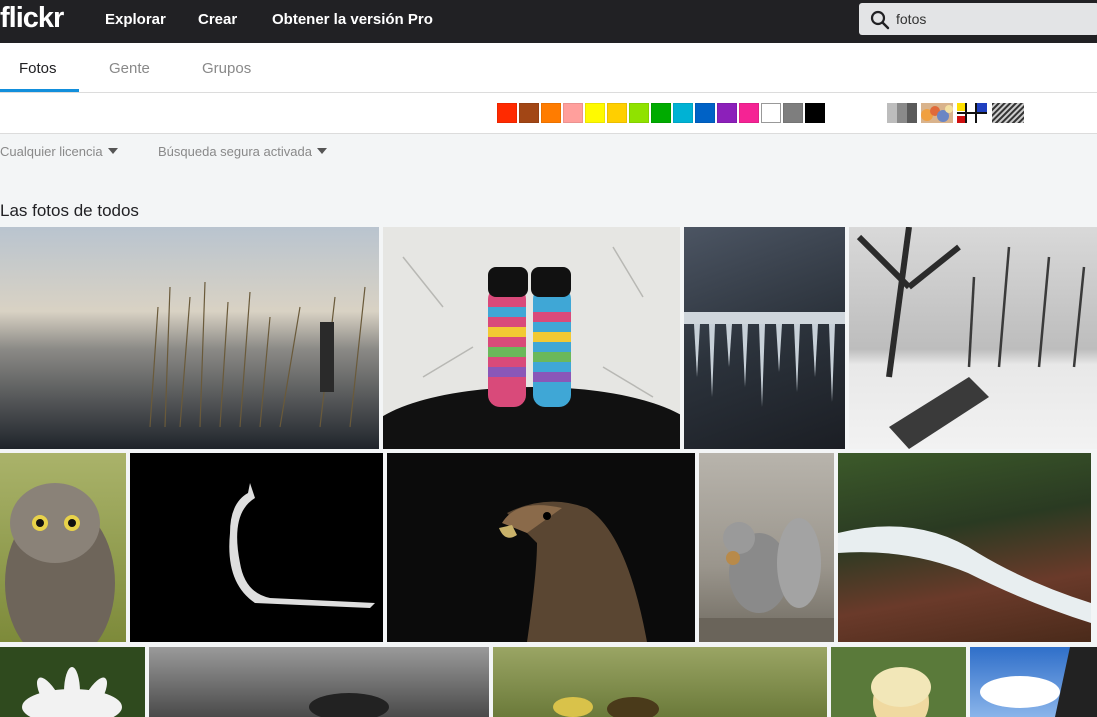 The width and height of the screenshot is (1097, 717). What do you see at coordinates (32, 18) in the screenshot?
I see `flickr-logo: flickr` at bounding box center [32, 18].